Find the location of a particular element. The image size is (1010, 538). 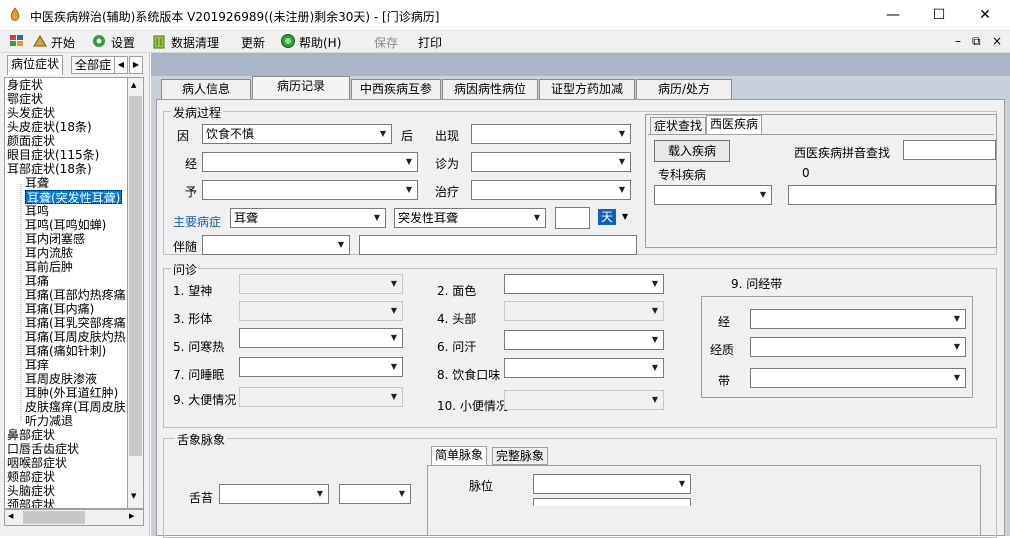

tab-record-prescription: 病历/处方 is located at coordinates (684, 89).